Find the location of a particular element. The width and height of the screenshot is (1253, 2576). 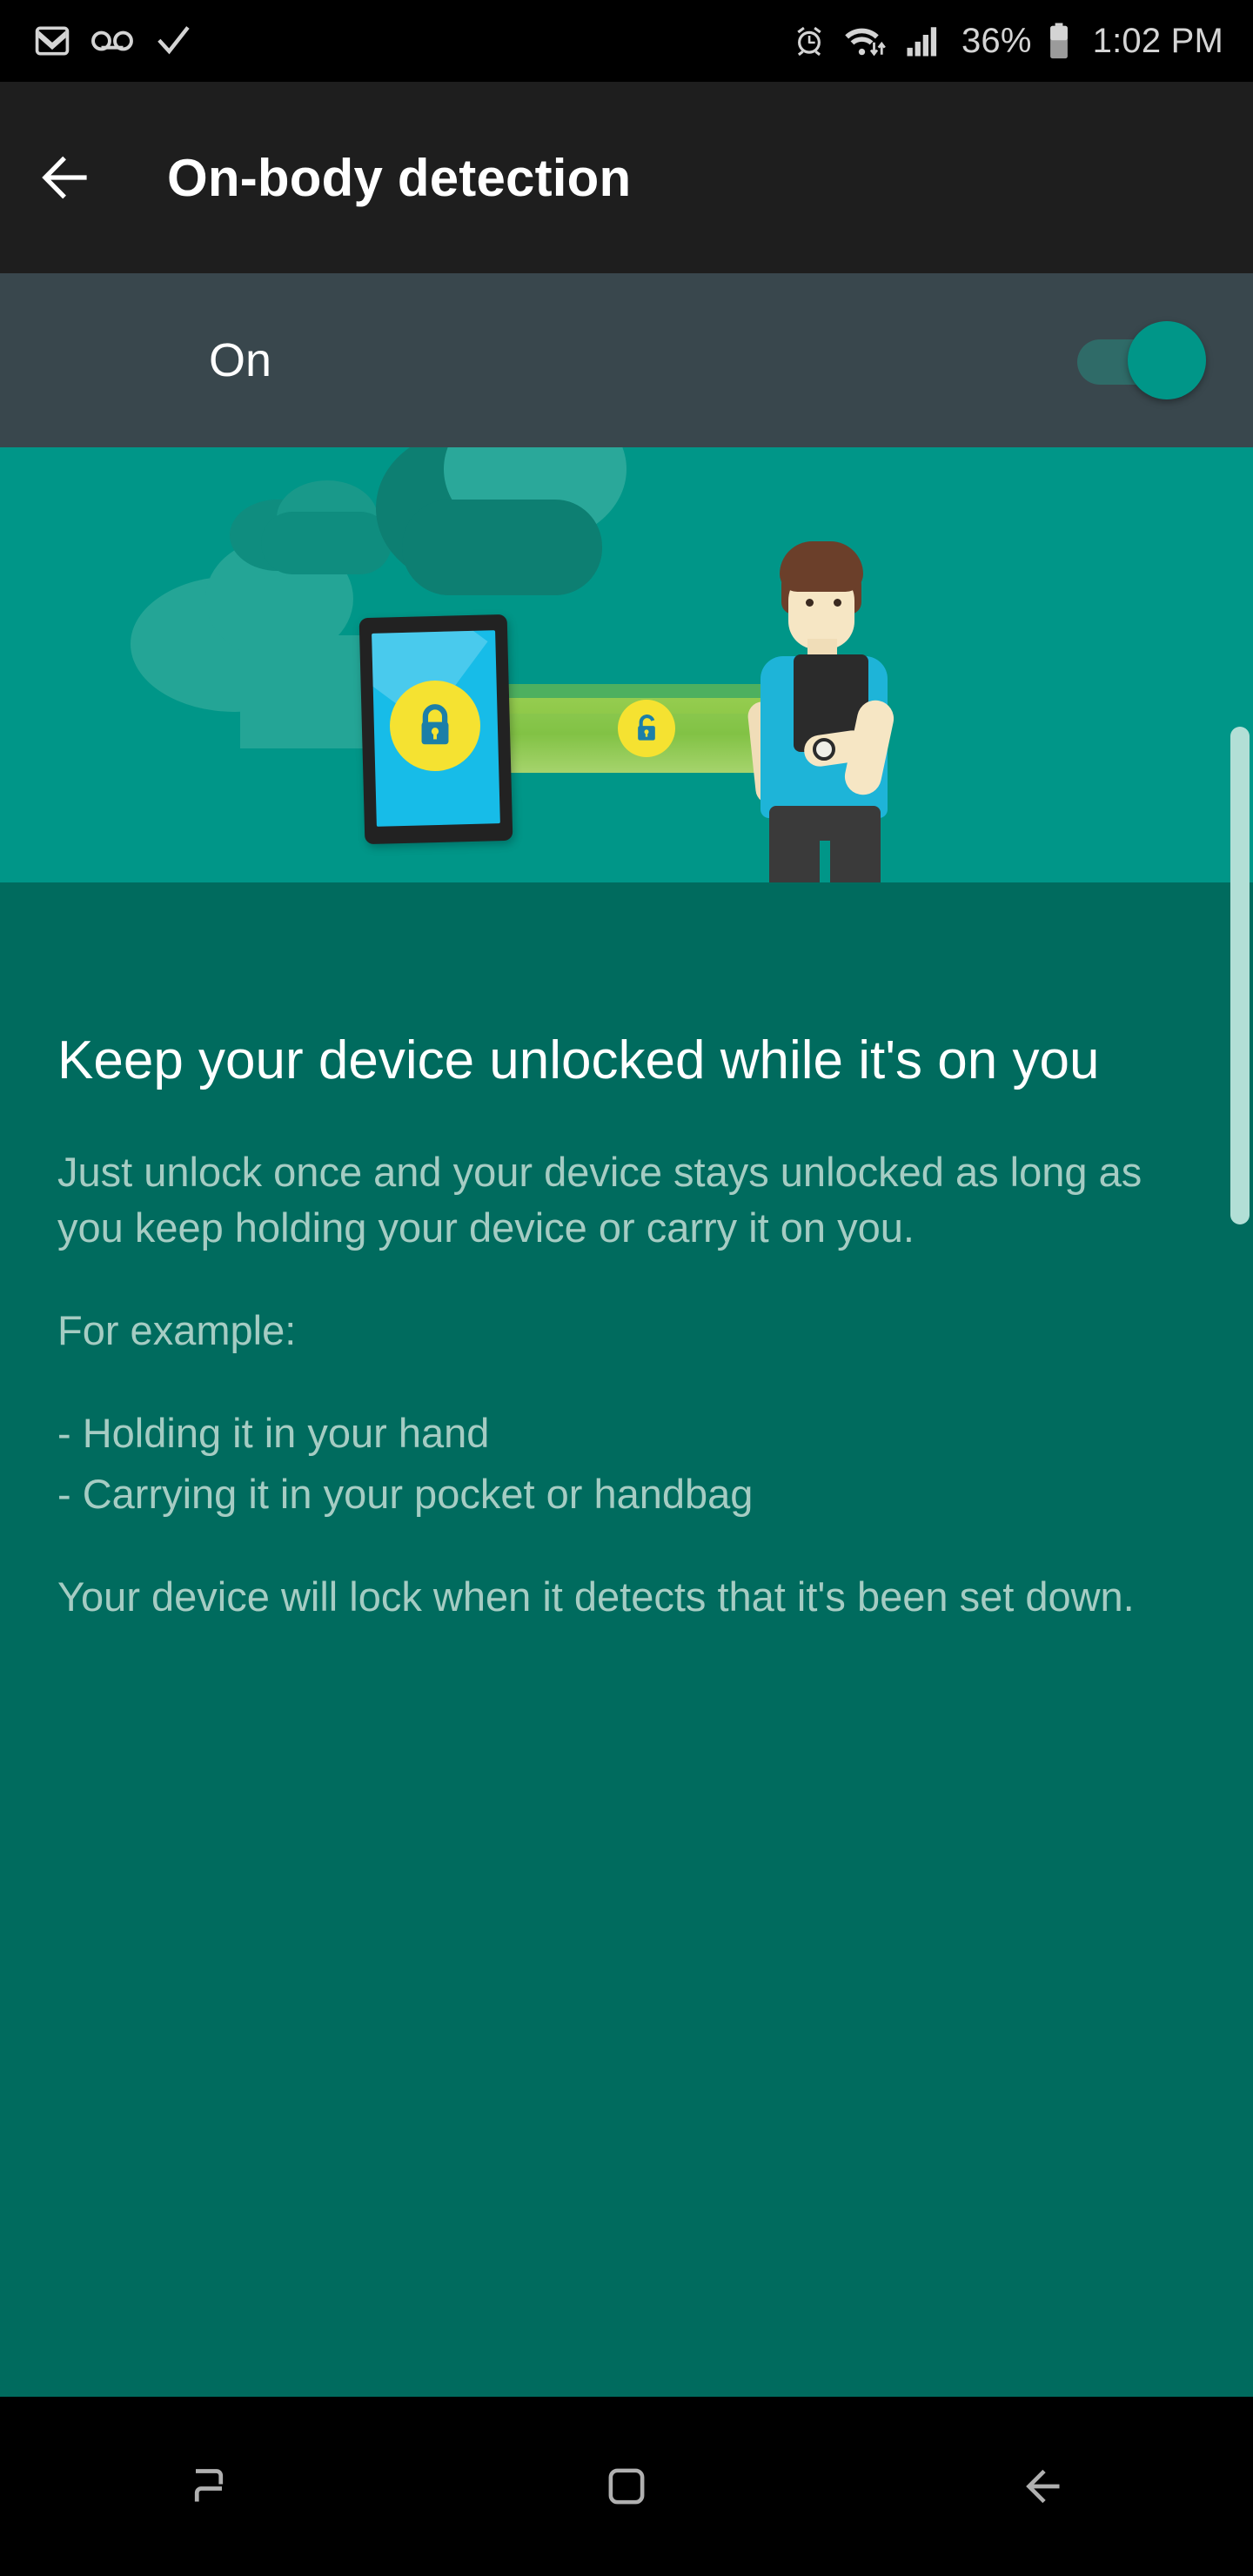

battery-icon is located at coordinates (1058, 41).